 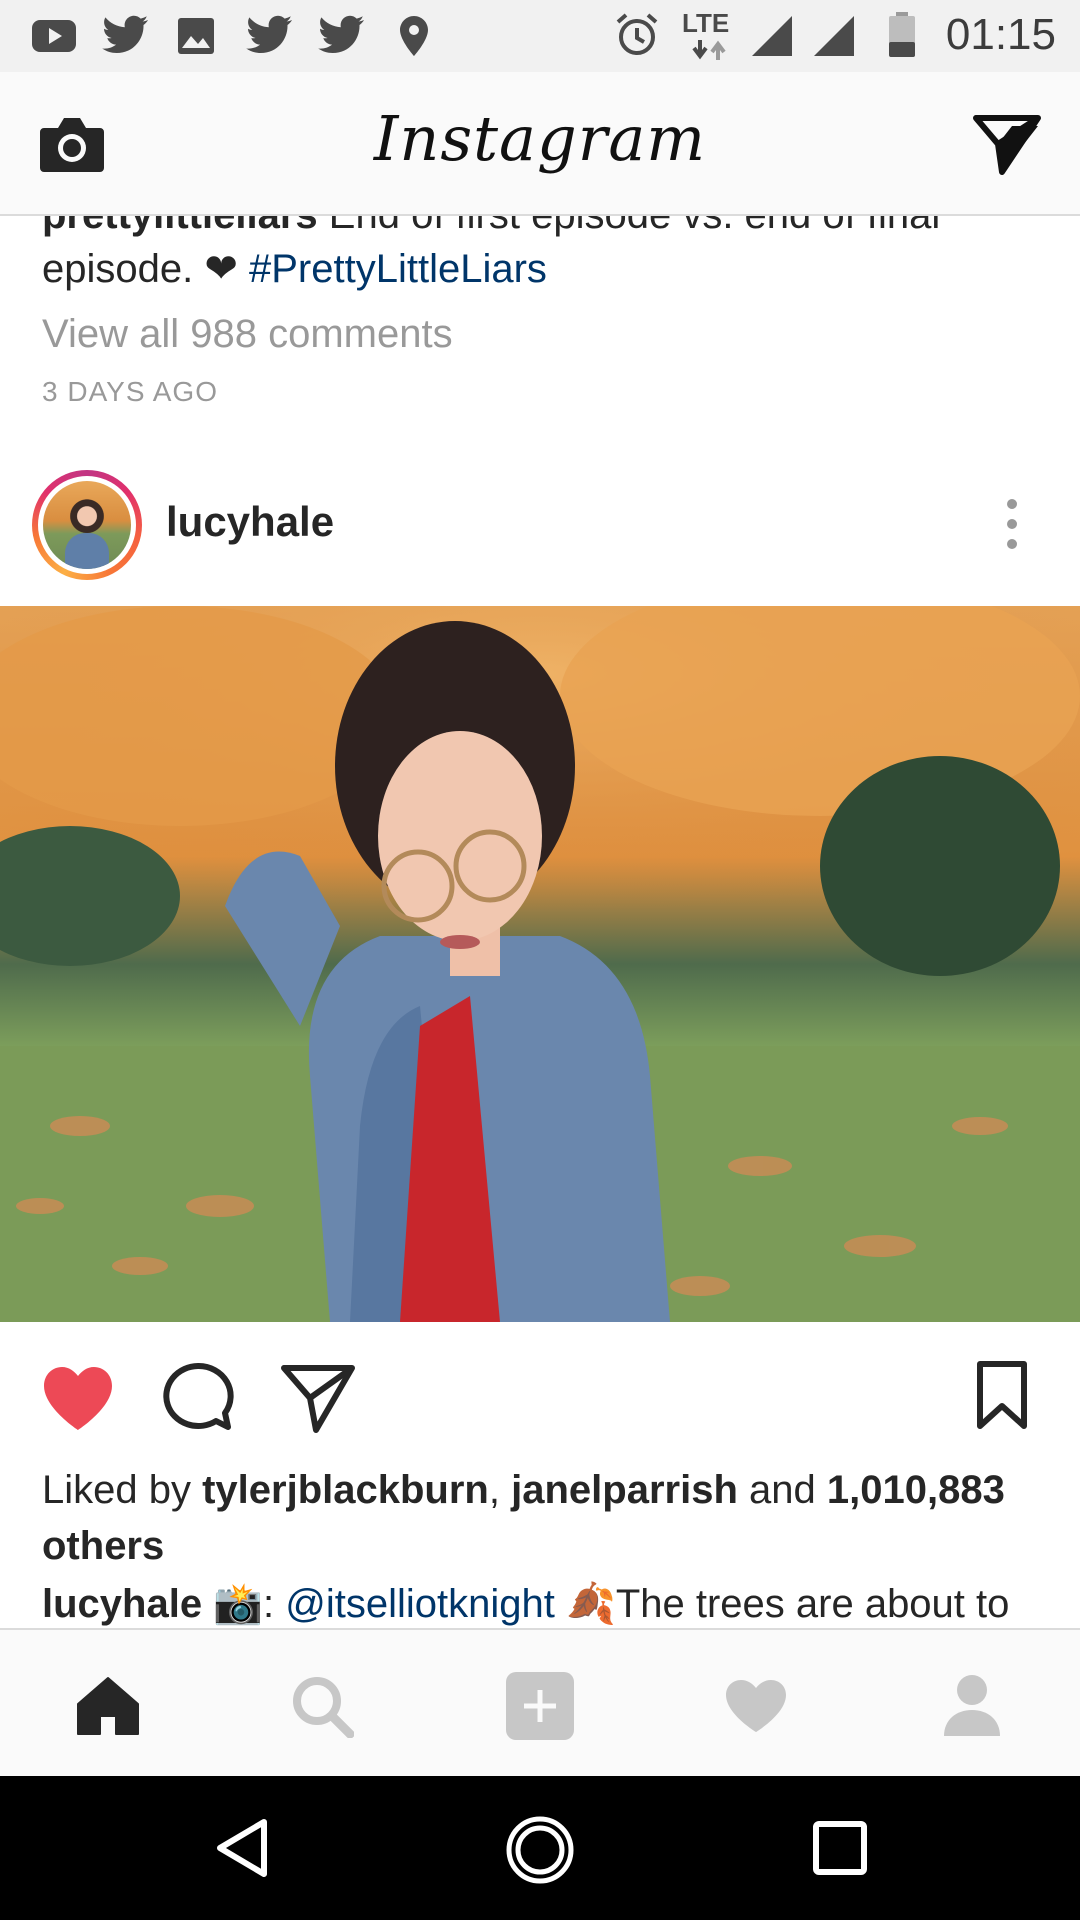 I want to click on caption-username: lucyhale, so click(x=122, y=1604).